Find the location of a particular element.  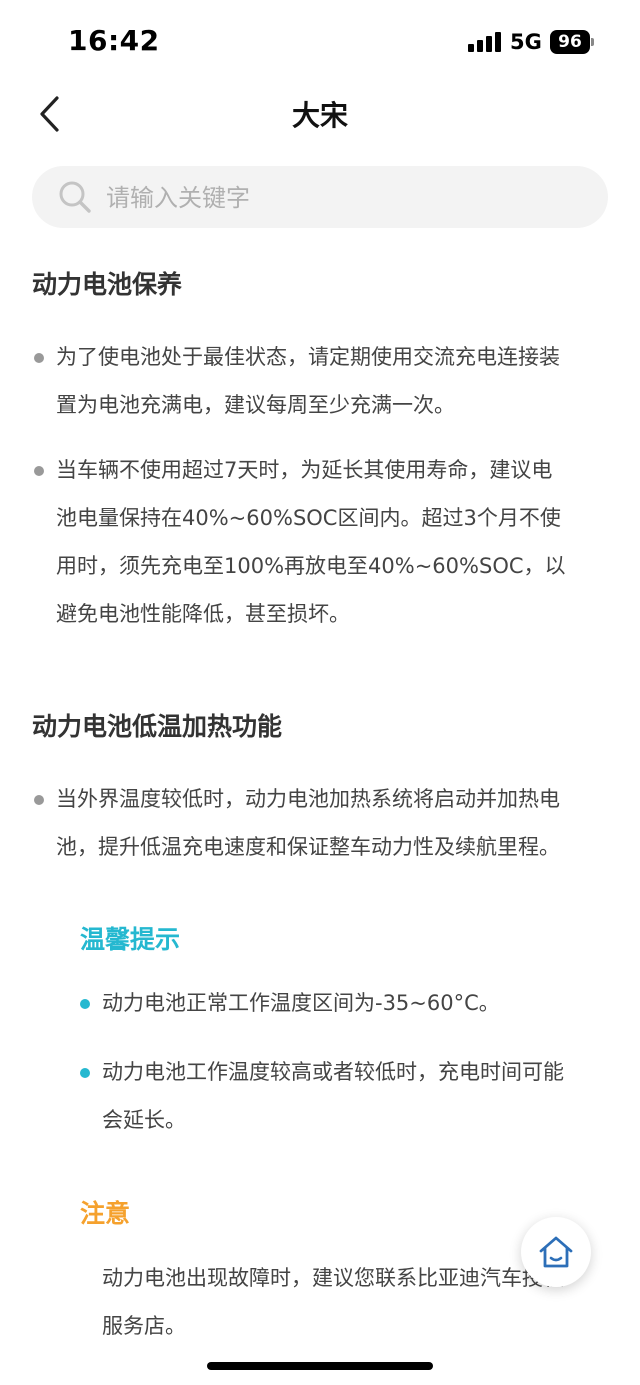

battery-icon: 96 is located at coordinates (572, 42).